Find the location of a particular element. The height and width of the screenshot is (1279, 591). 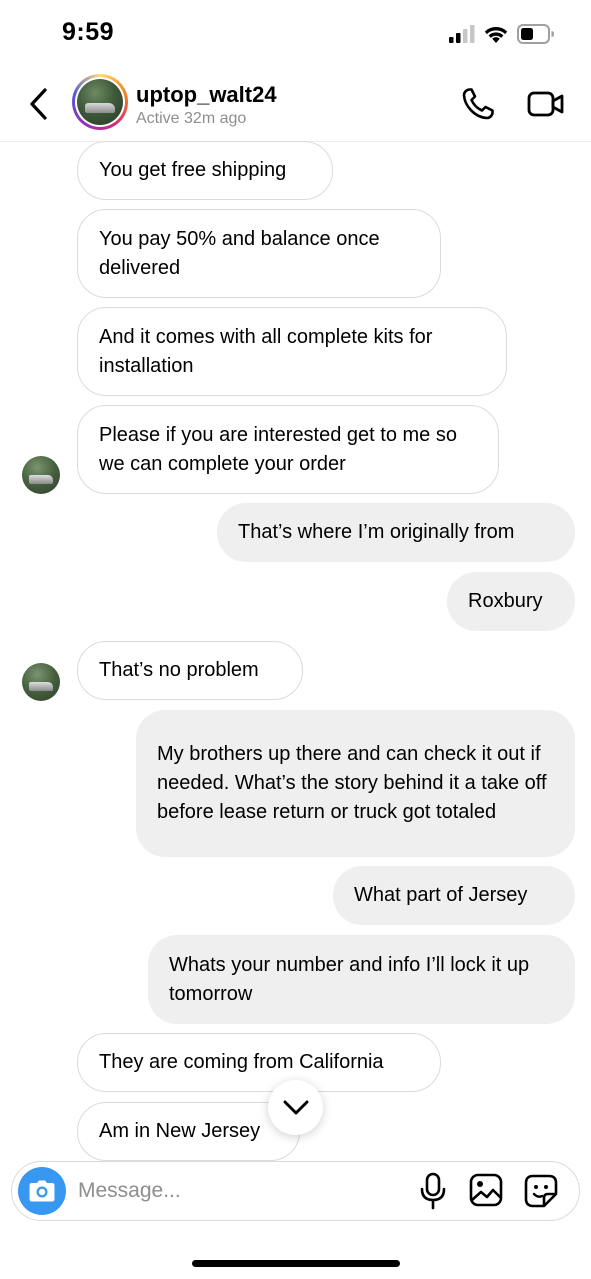

message-incoming: You pay 50% and balance once delivered is located at coordinates (259, 253).